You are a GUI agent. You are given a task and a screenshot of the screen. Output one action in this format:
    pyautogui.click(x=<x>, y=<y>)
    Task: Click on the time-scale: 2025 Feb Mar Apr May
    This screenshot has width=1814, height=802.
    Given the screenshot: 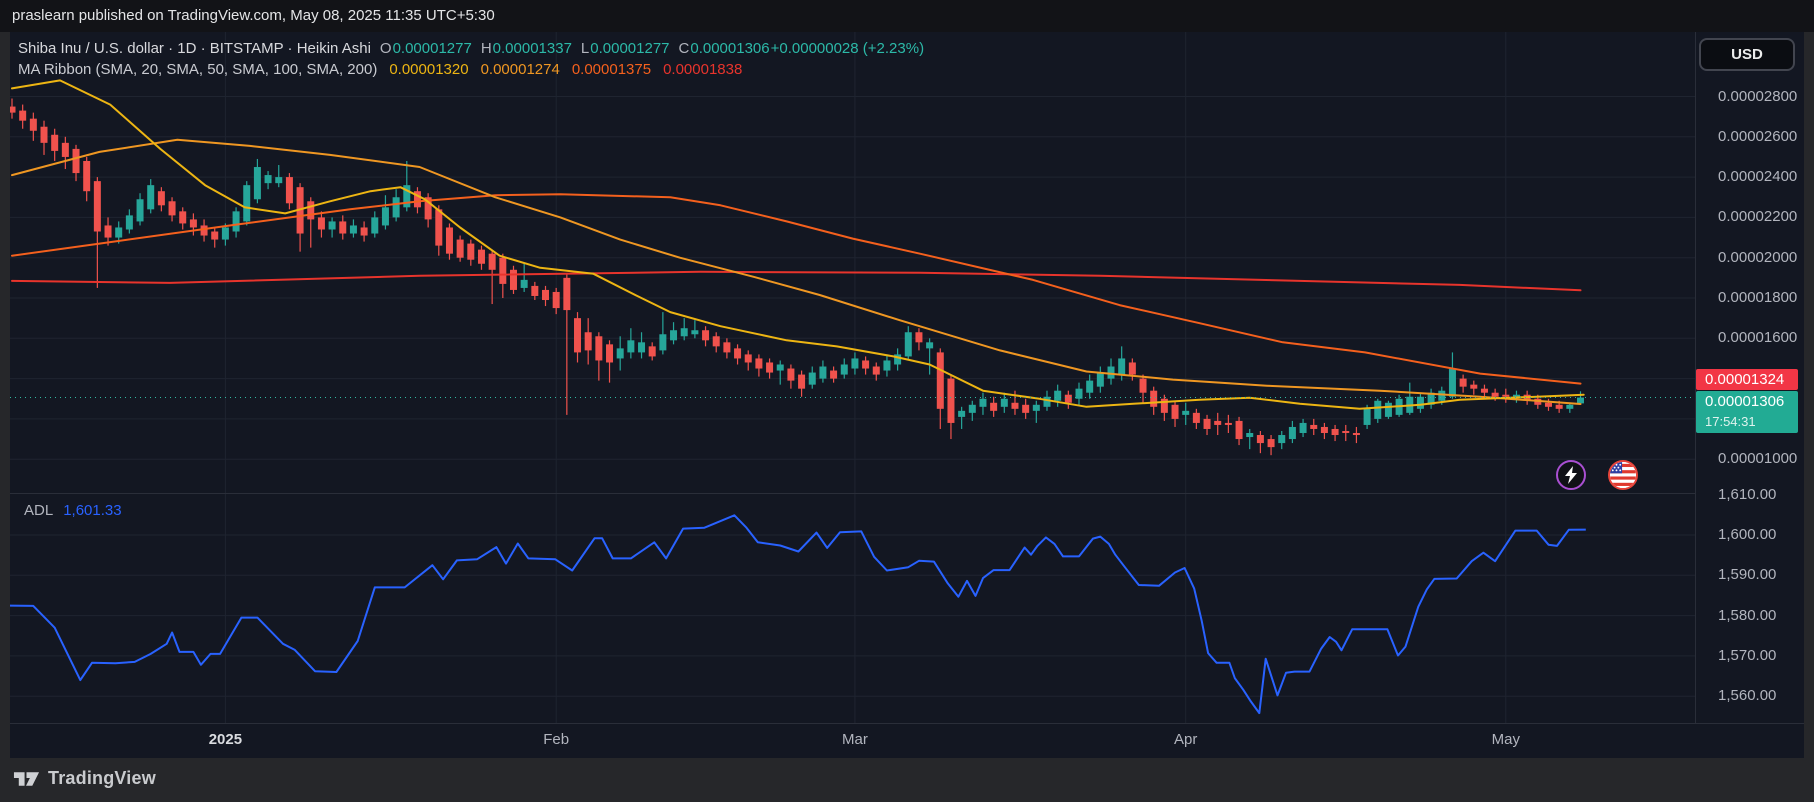 What is the action you would take?
    pyautogui.click(x=907, y=740)
    